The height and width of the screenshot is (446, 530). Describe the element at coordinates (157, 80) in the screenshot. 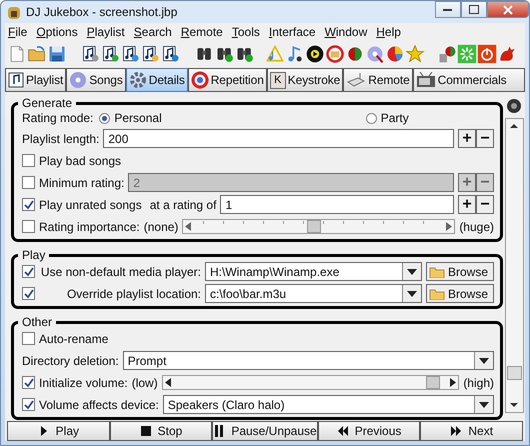

I see `tab: Details` at that location.